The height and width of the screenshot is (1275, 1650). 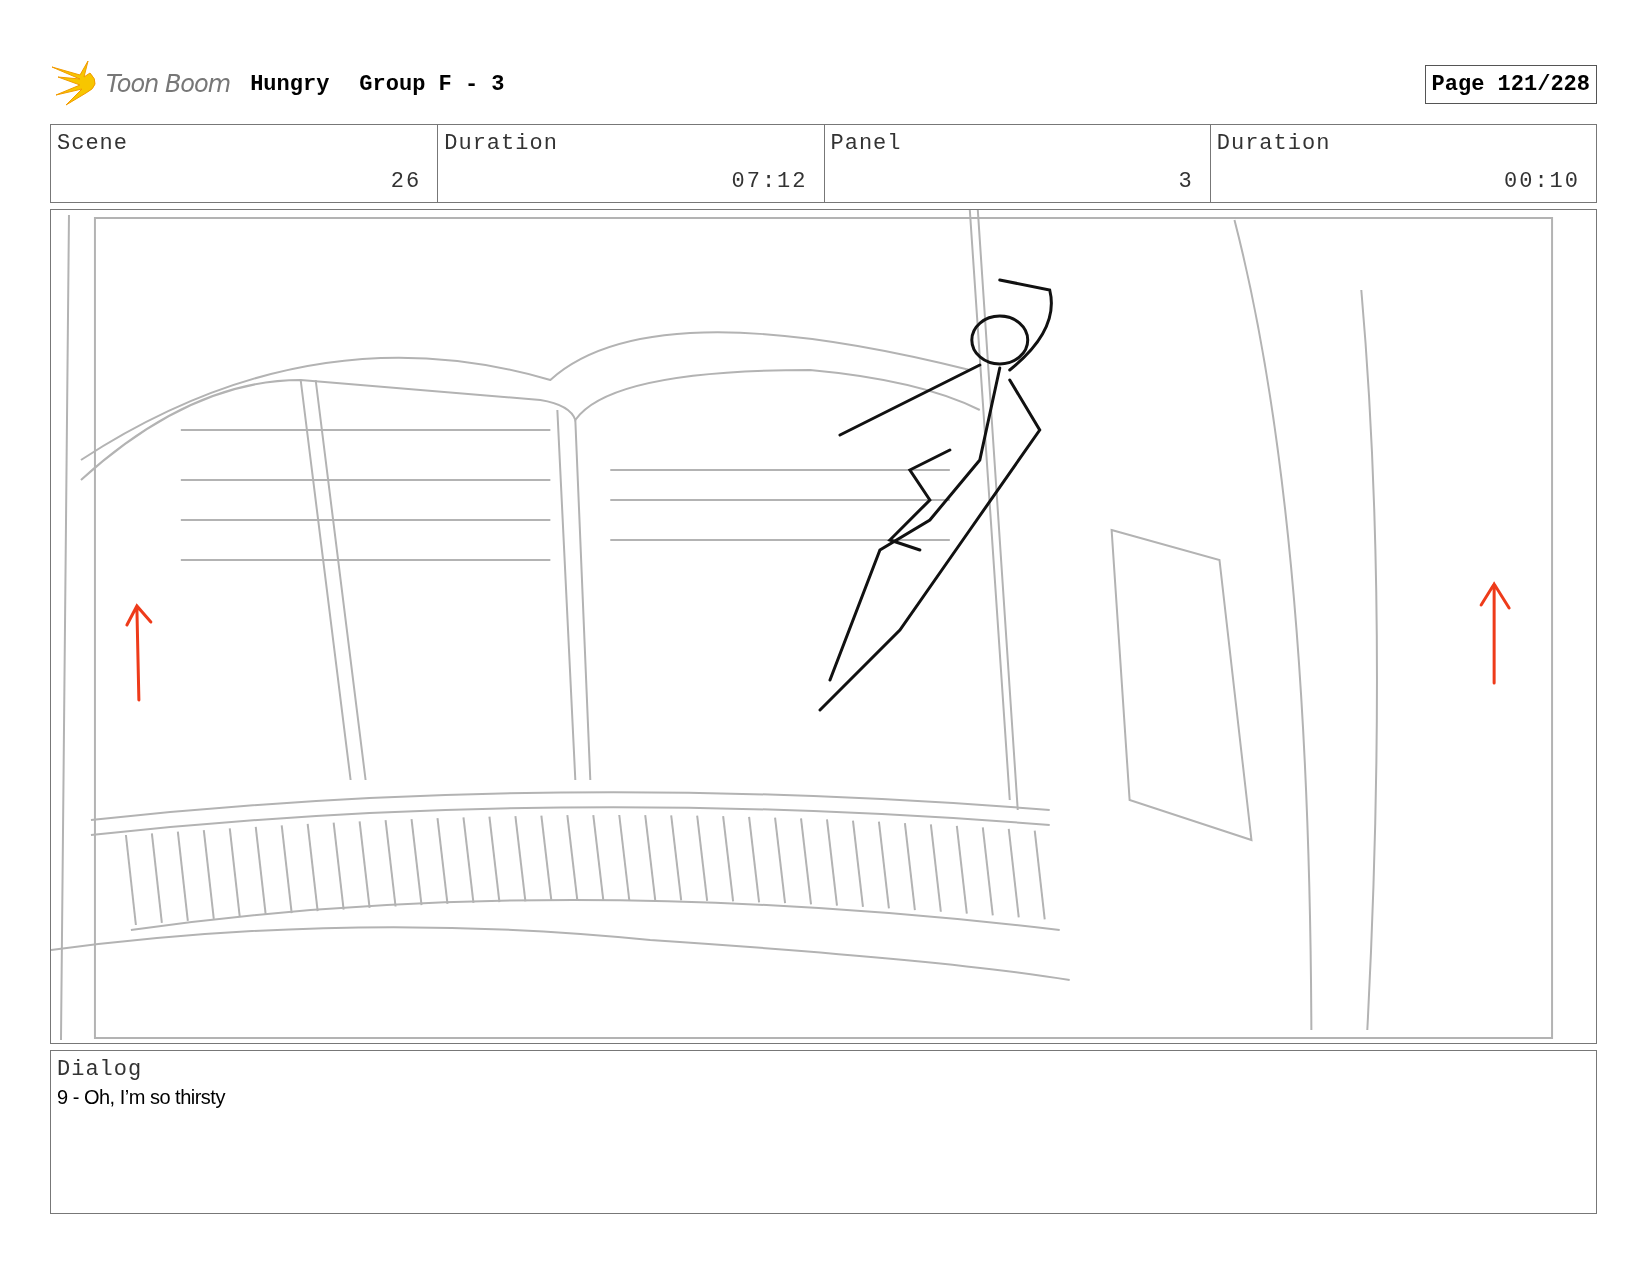 What do you see at coordinates (100, 1069) in the screenshot?
I see `dialog-label: Dialog` at bounding box center [100, 1069].